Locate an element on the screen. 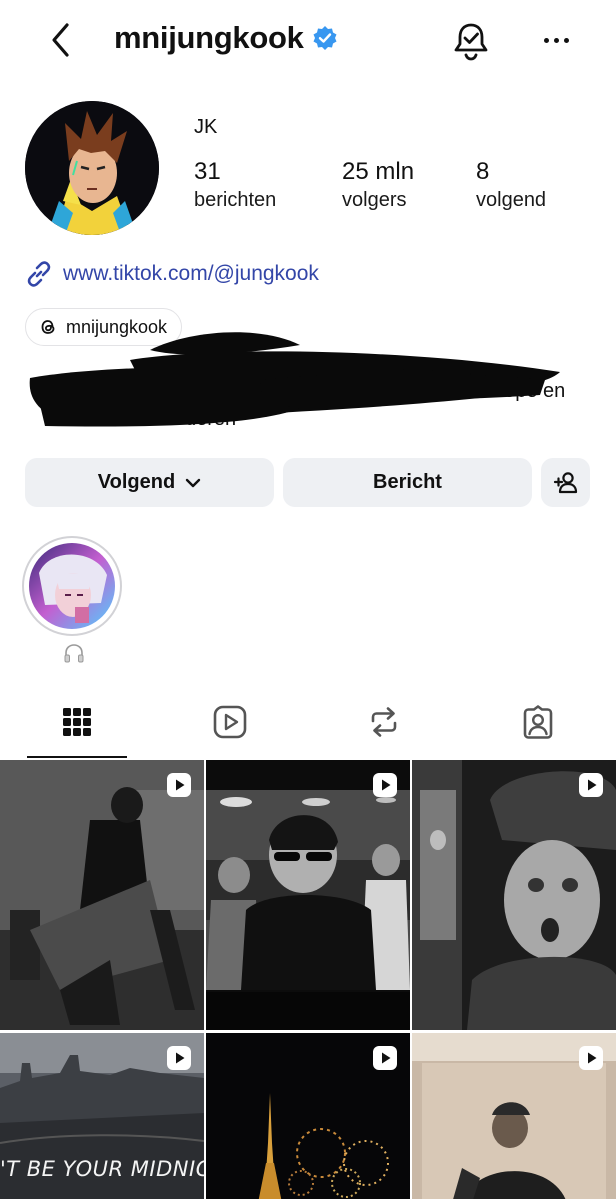  active-tab-indicator is located at coordinates (77, 757).